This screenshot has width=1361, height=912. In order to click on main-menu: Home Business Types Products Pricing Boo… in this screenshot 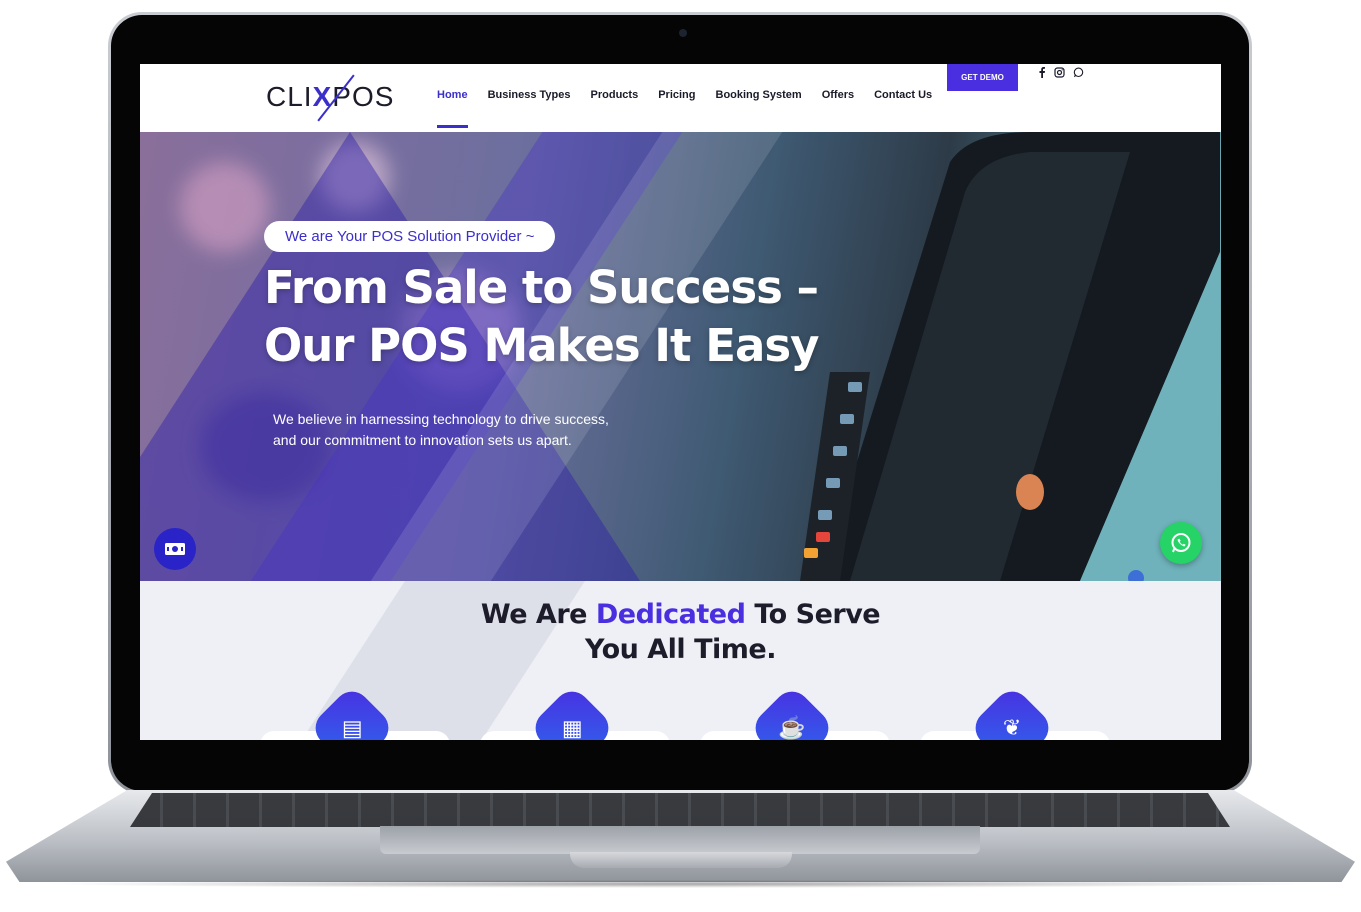, I will do `click(684, 109)`.